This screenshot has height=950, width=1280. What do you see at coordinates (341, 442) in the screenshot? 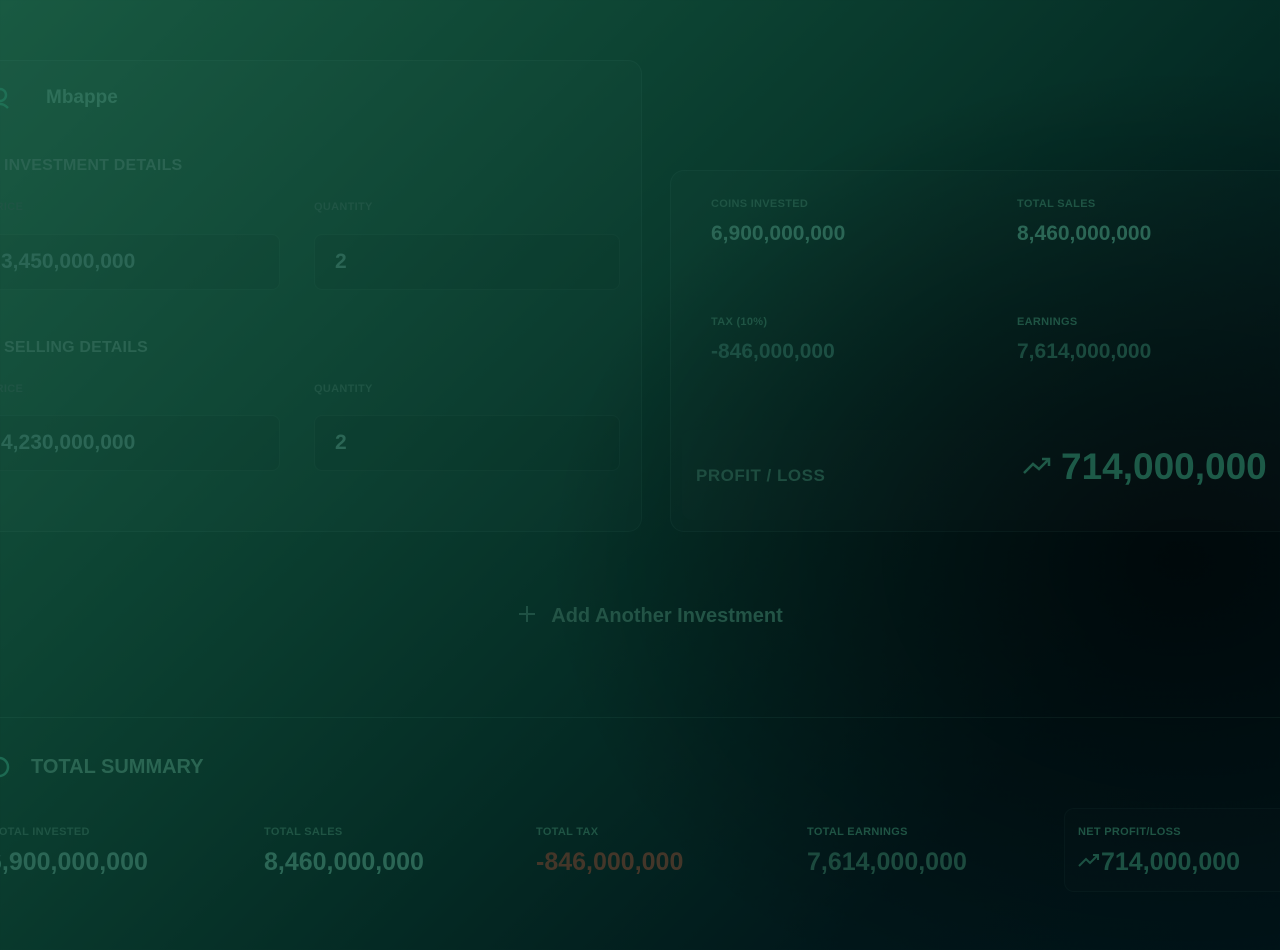
I see `selling-quantity-value: 2` at bounding box center [341, 442].